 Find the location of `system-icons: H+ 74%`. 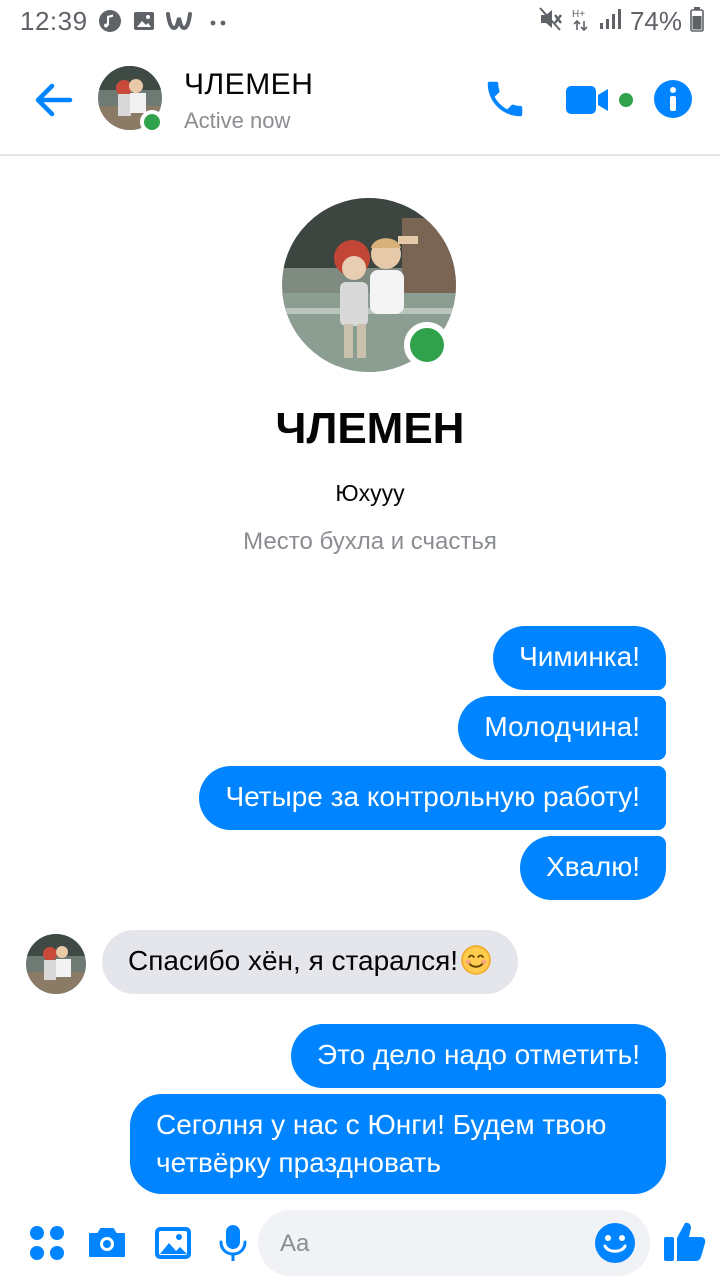

system-icons: H+ 74% is located at coordinates (621, 21).